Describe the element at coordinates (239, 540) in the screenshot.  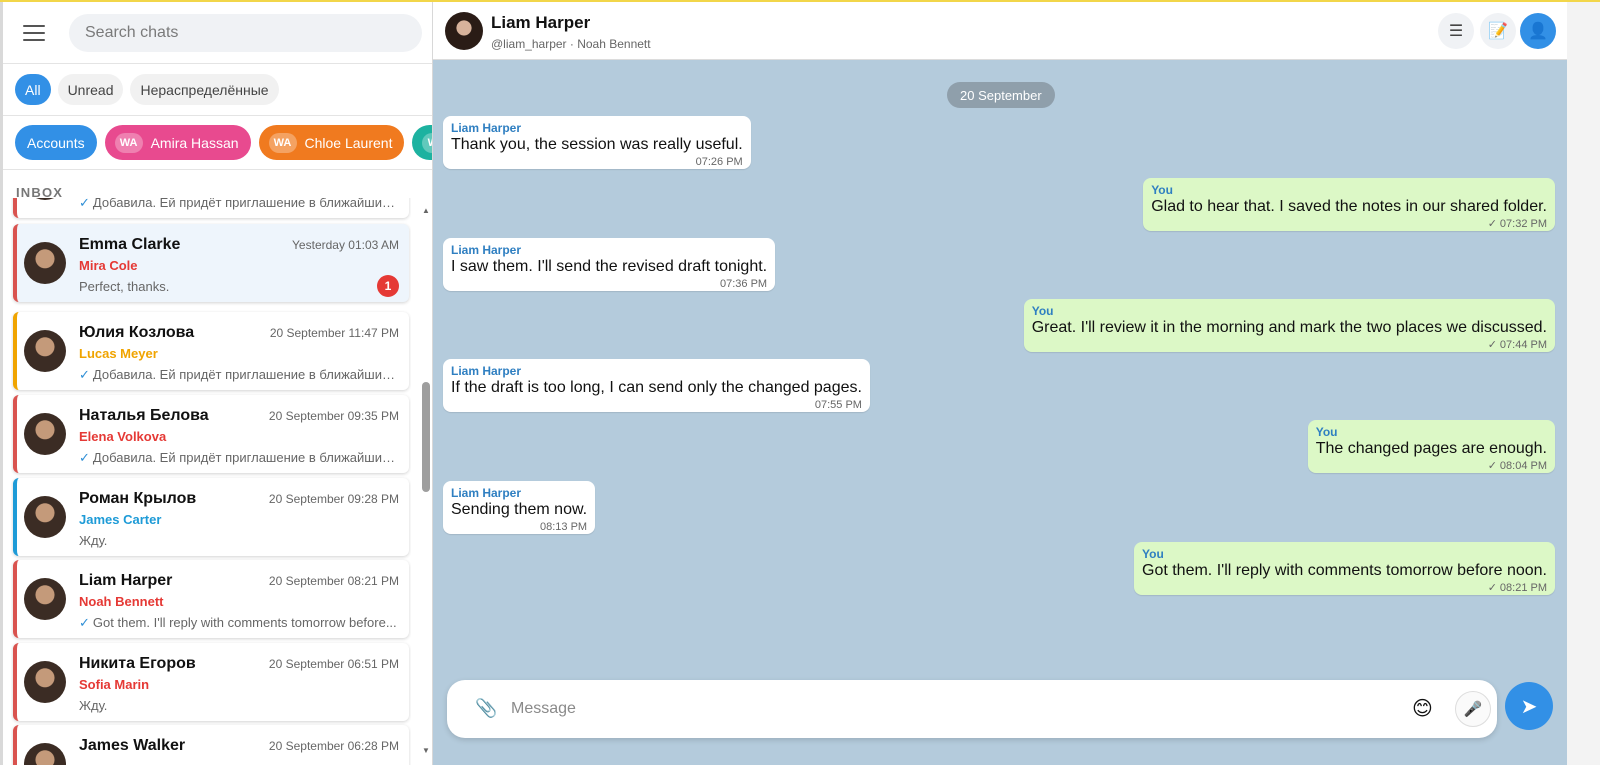
I see `chat-preview: Жду.` at that location.